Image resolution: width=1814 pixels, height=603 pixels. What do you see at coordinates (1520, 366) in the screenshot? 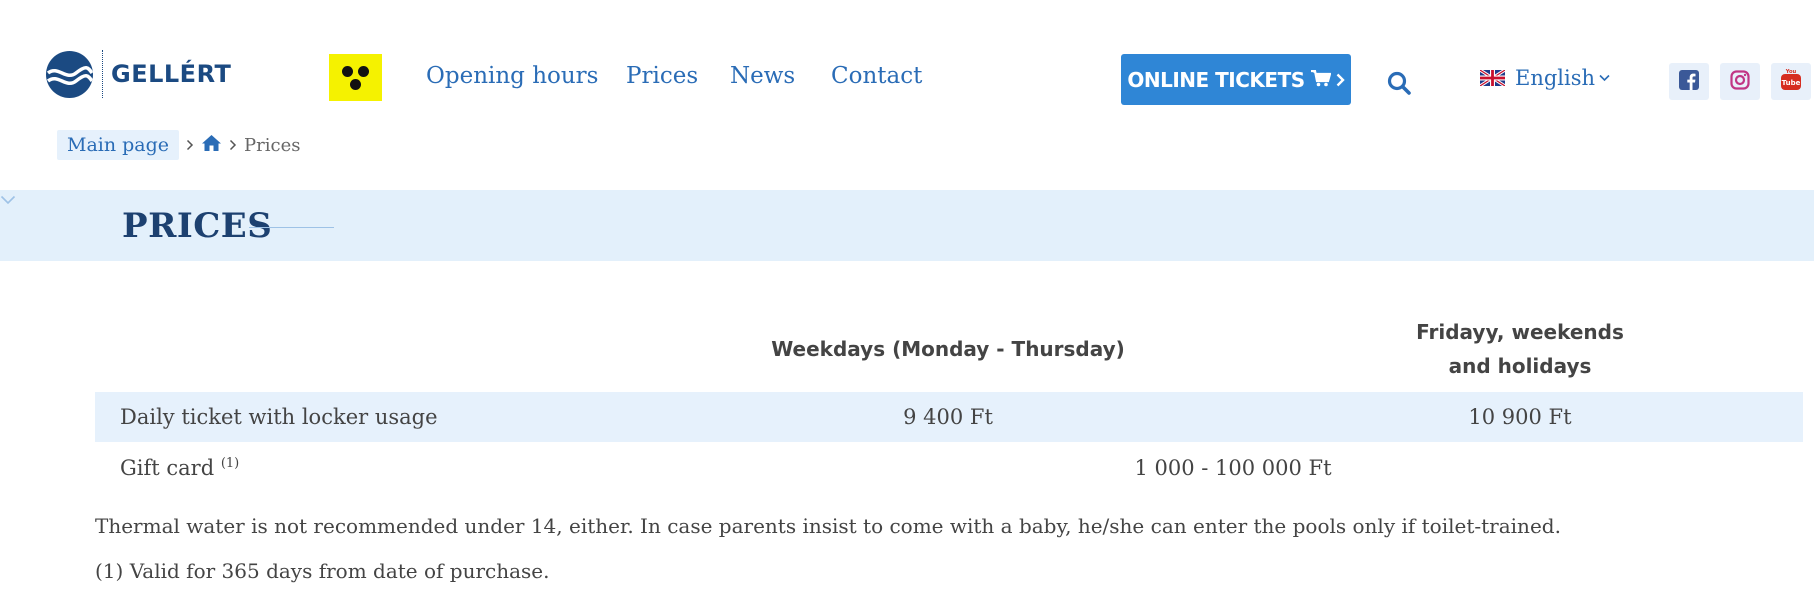
I see `column-header-weekend-line2: and holidays` at bounding box center [1520, 366].